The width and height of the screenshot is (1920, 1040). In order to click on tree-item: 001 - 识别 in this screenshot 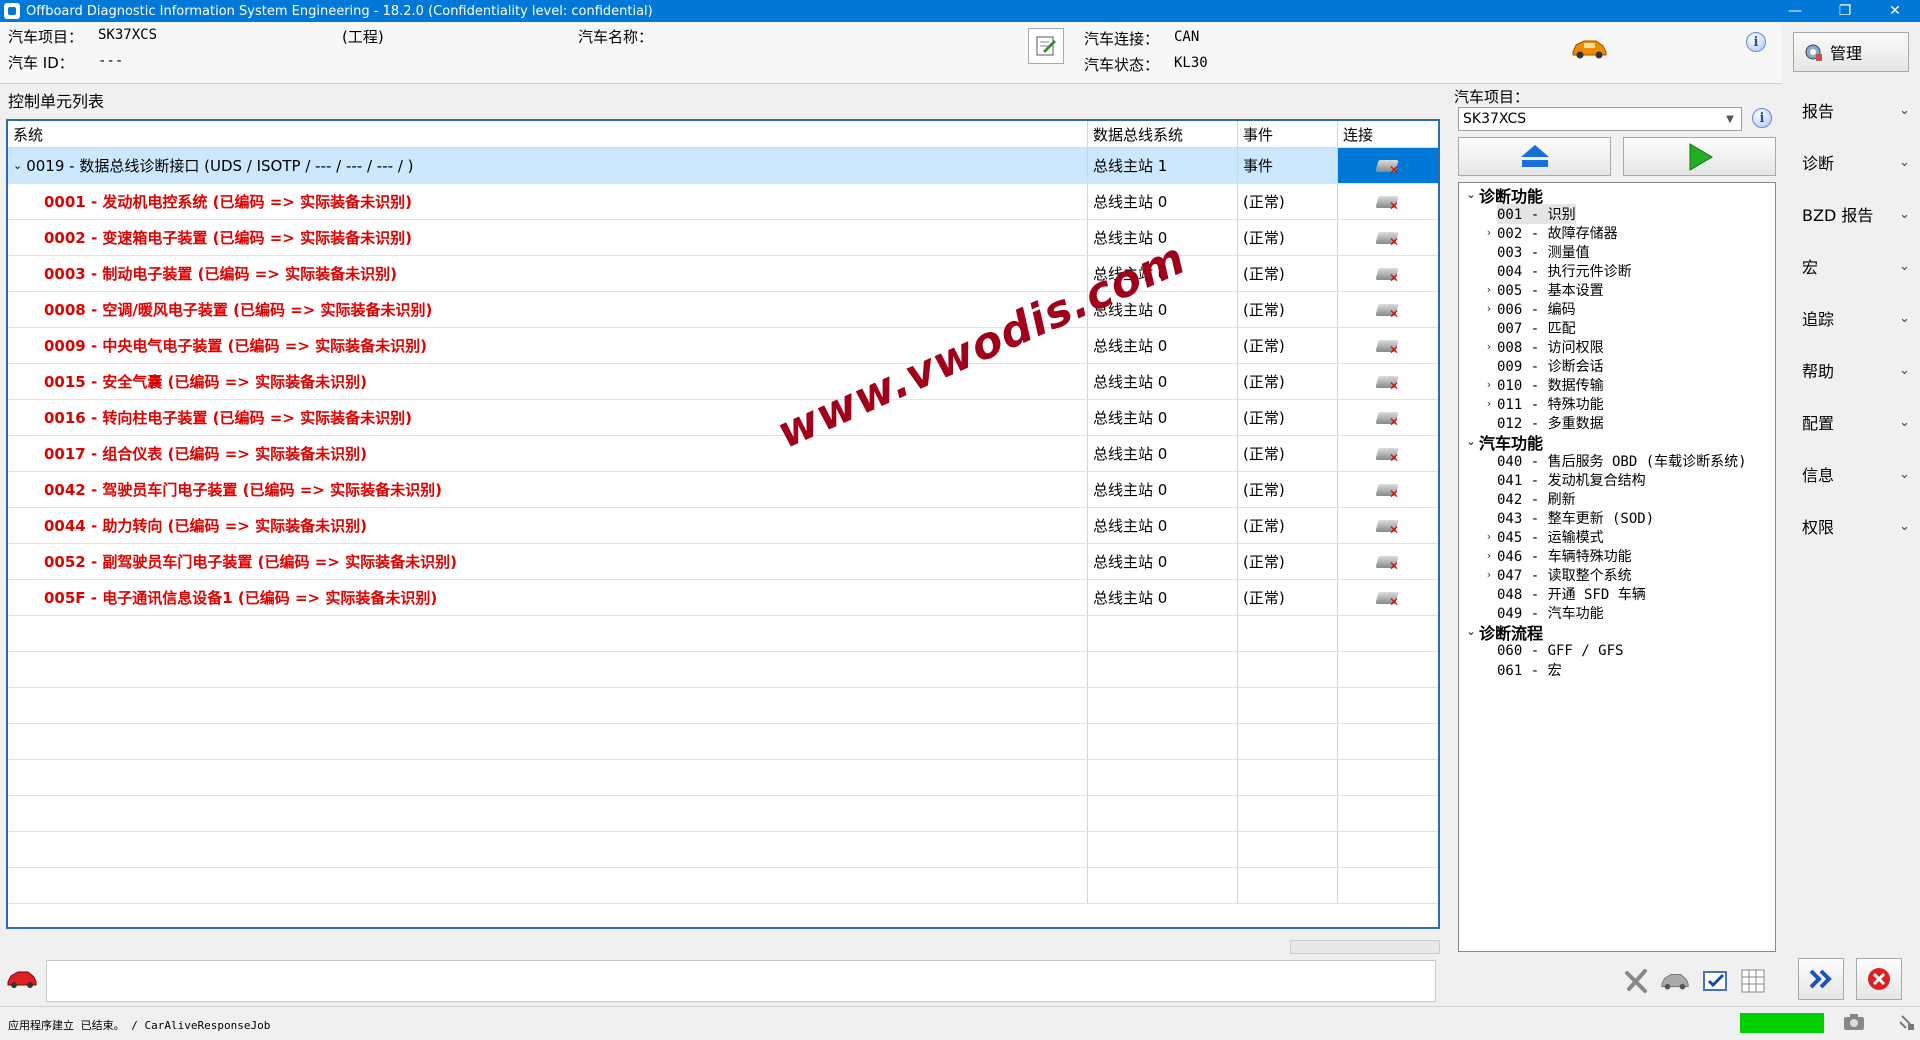, I will do `click(1617, 213)`.